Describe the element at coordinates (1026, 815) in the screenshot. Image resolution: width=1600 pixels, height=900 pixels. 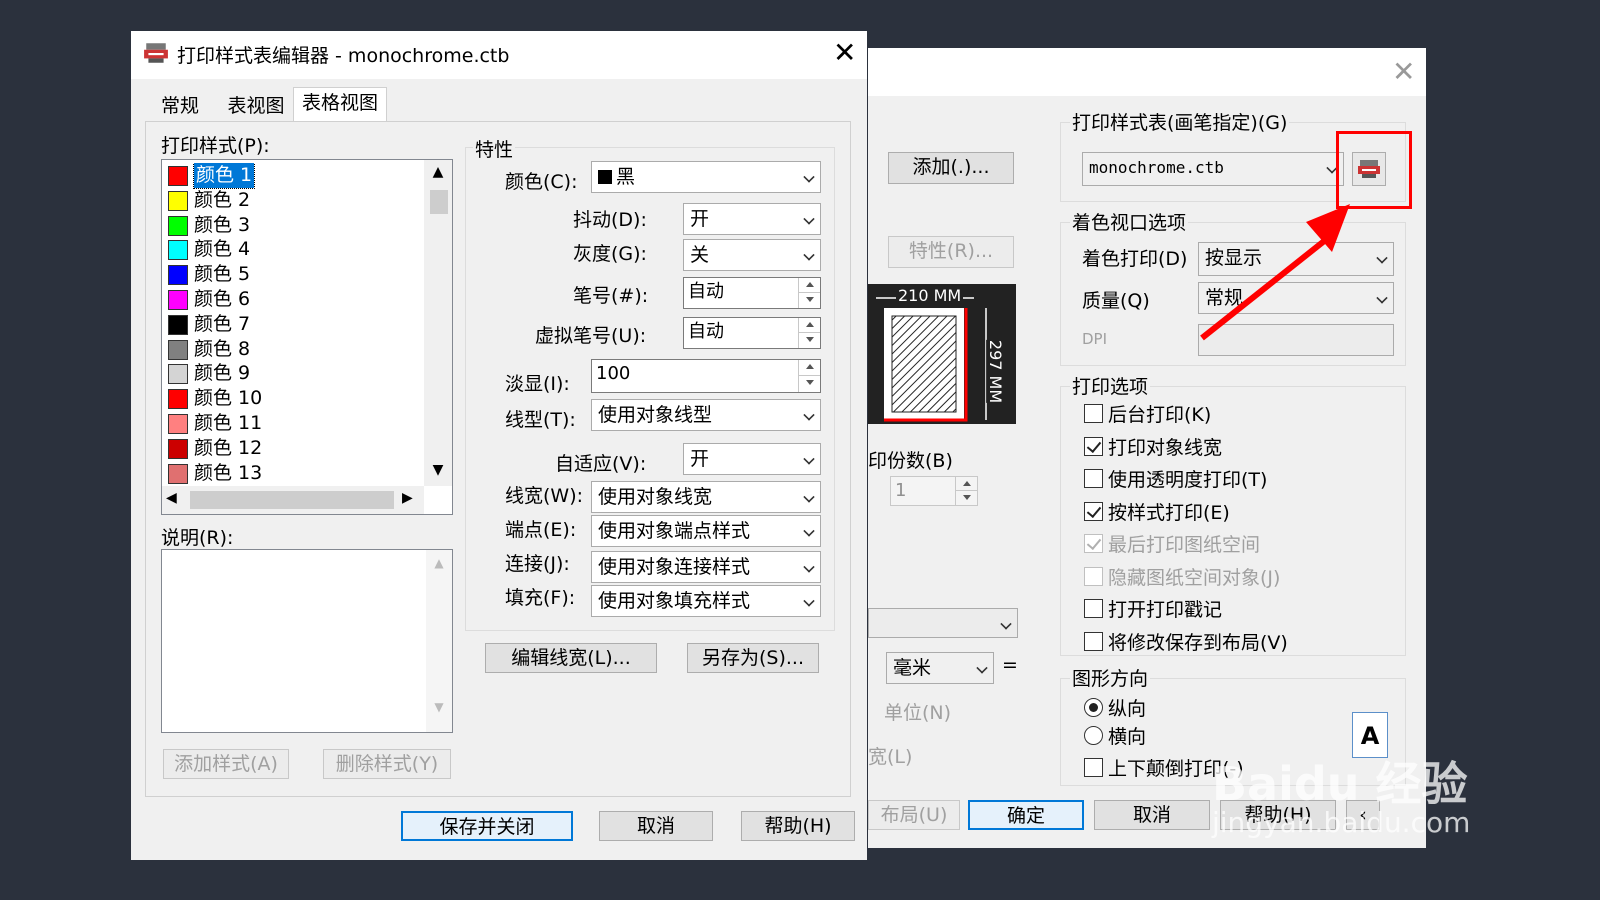
I see `ok-button: 确定` at that location.